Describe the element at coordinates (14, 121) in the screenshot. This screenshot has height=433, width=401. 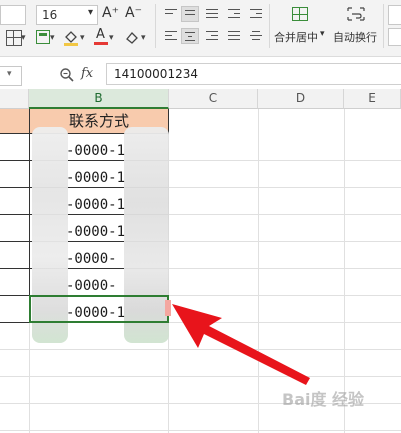
I see `cell-a-header` at that location.